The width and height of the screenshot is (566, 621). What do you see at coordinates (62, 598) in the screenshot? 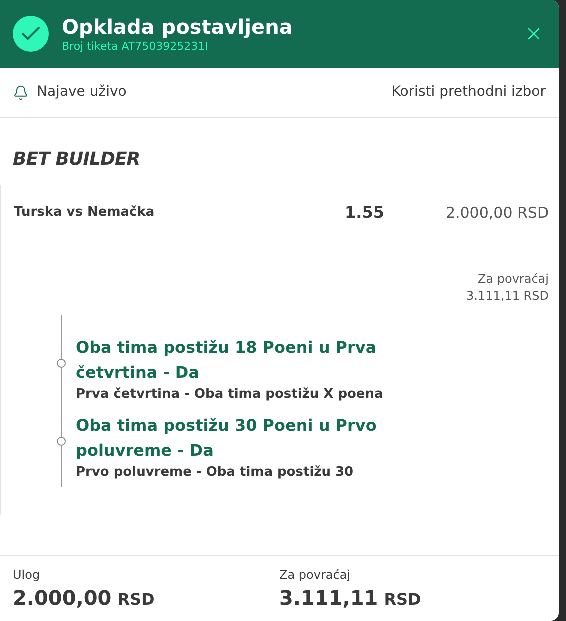
I see `summary-amount: 2.000,00` at bounding box center [62, 598].